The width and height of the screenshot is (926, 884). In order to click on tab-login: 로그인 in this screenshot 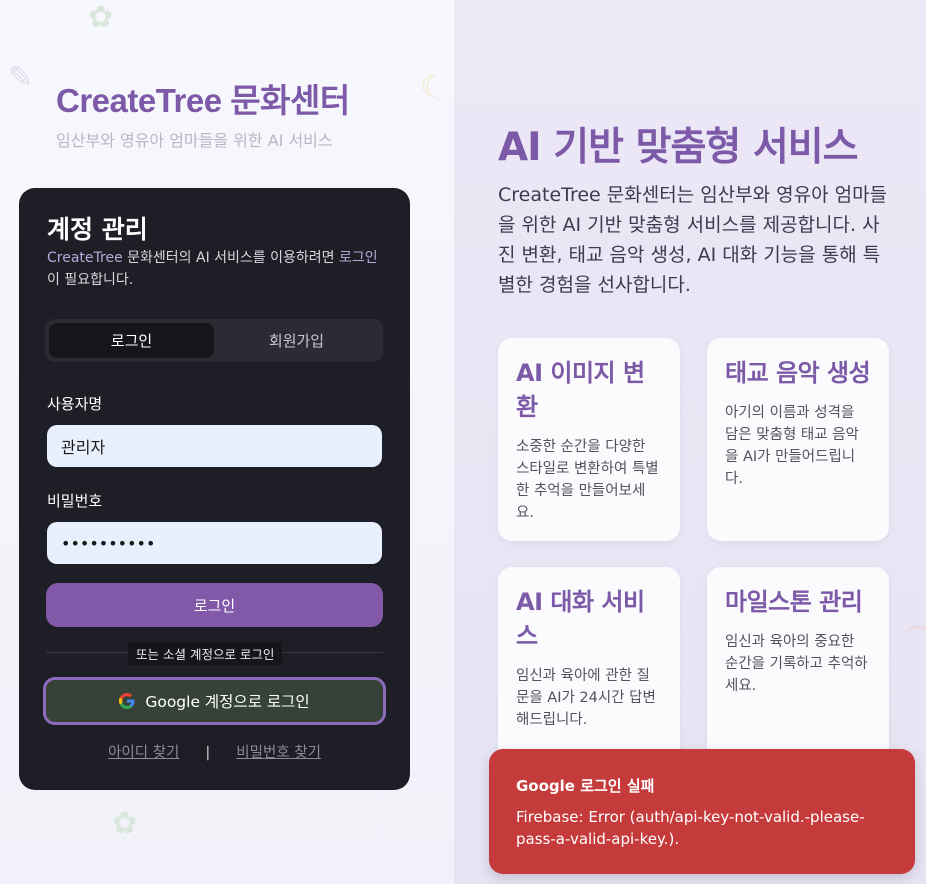, I will do `click(131, 340)`.